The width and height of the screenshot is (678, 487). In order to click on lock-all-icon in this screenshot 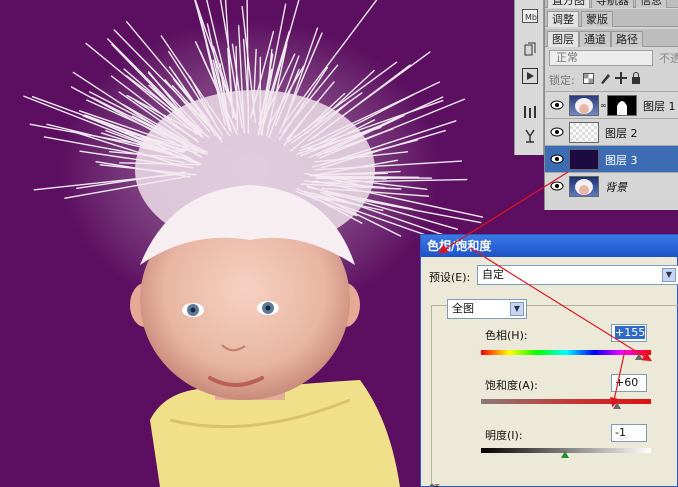, I will do `click(636, 79)`.